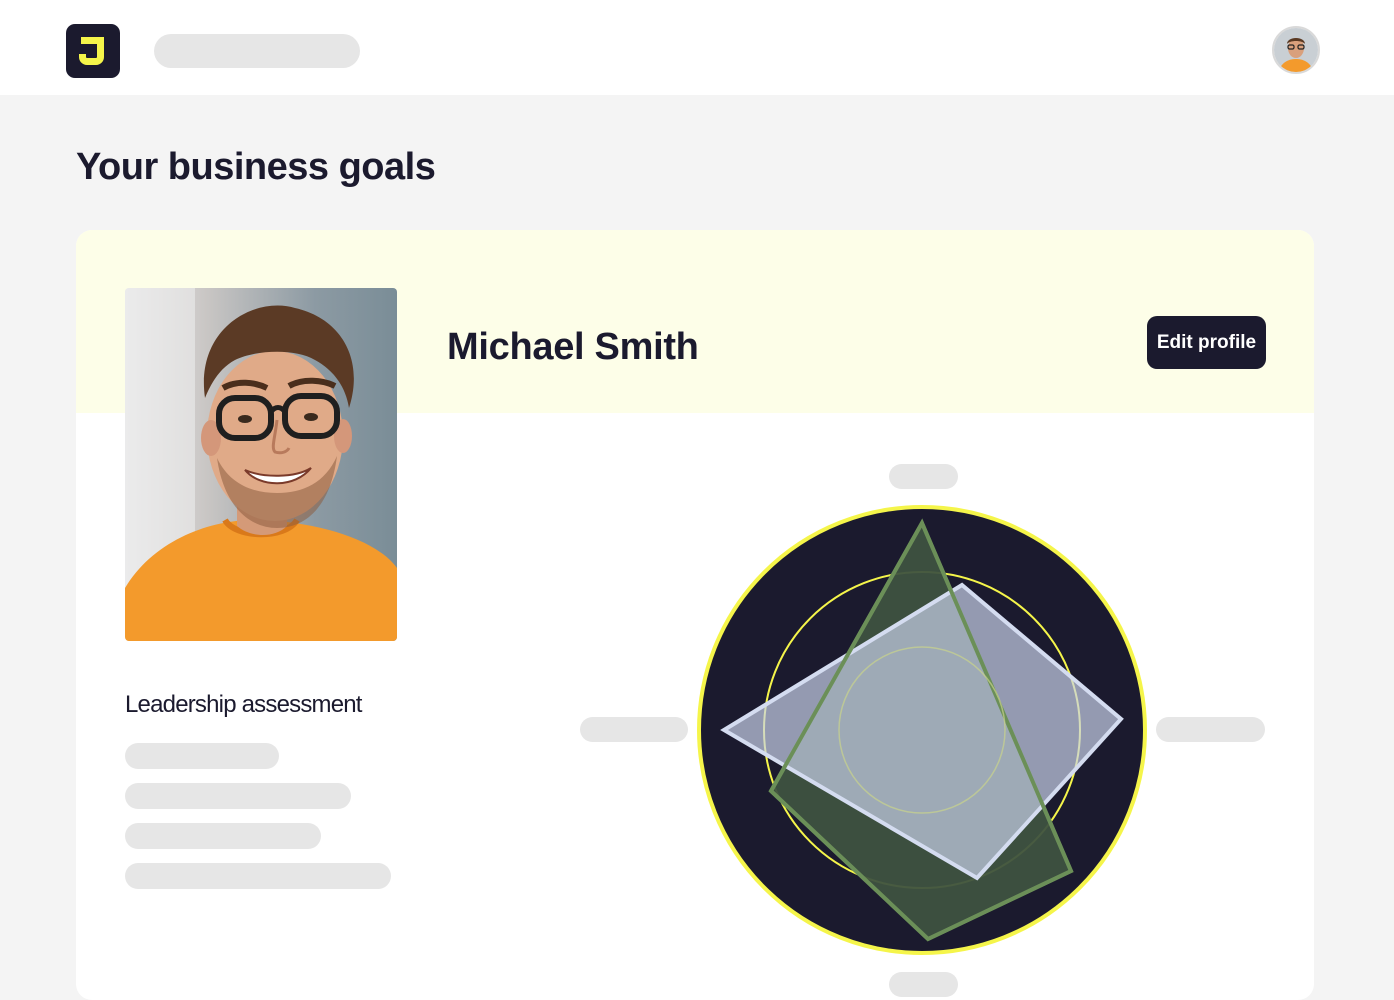  Describe the element at coordinates (93, 51) in the screenshot. I see `brand-logo-icon` at that location.